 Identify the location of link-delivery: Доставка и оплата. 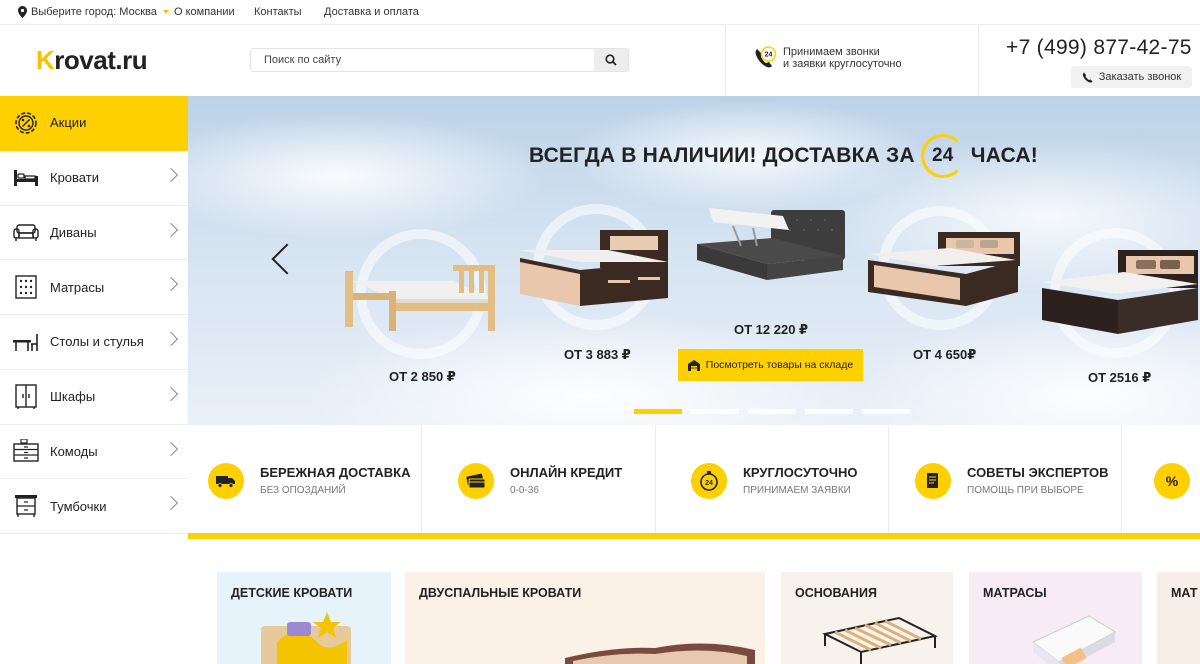
(371, 12).